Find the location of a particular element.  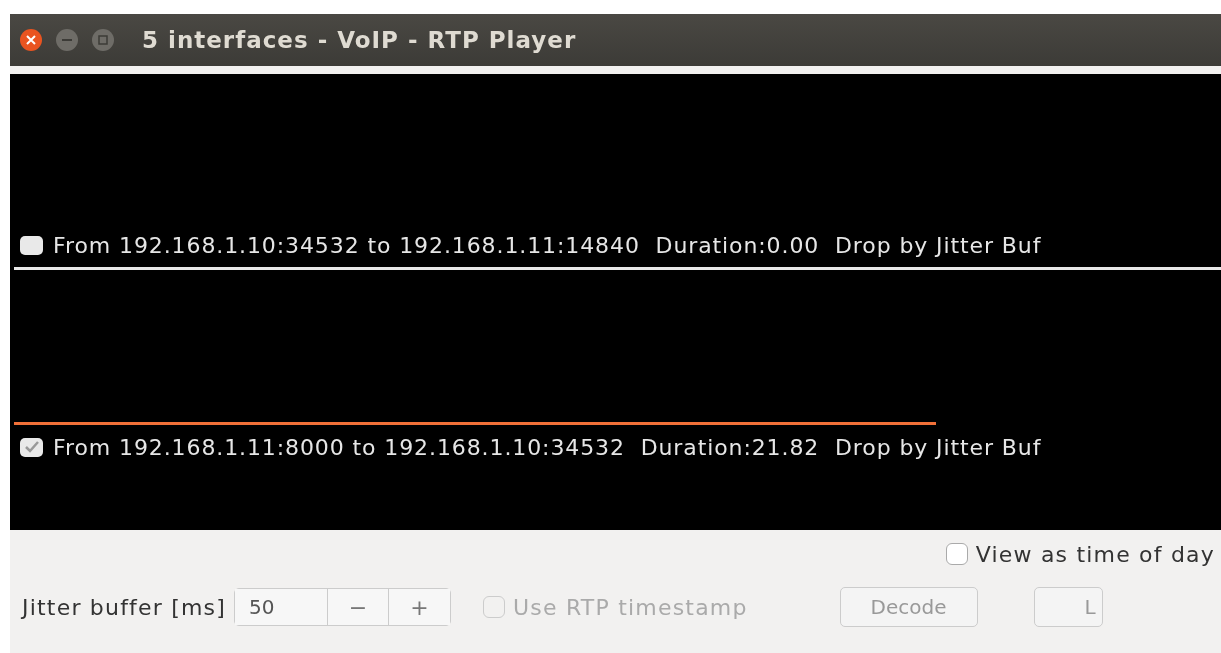

minimize-button is located at coordinates (67, 40).